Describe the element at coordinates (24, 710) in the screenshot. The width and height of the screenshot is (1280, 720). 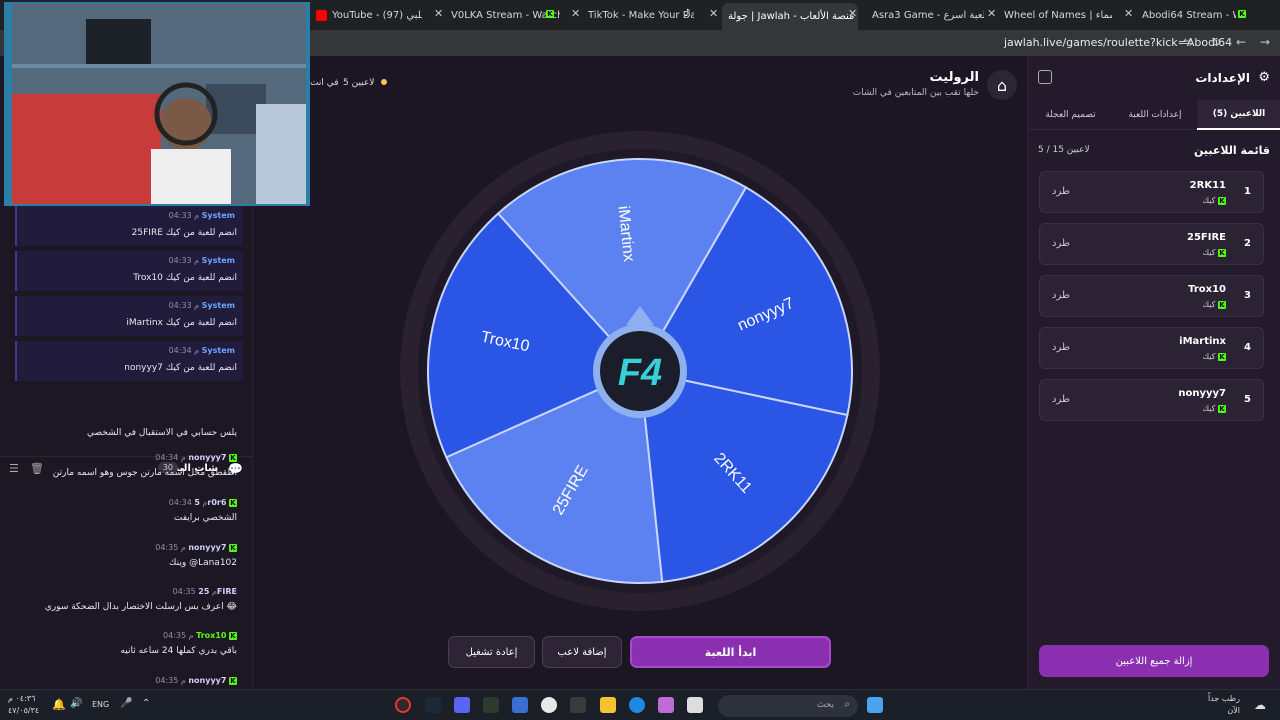
I see `clock-date: ٤٧/٠٥/٣٤` at that location.